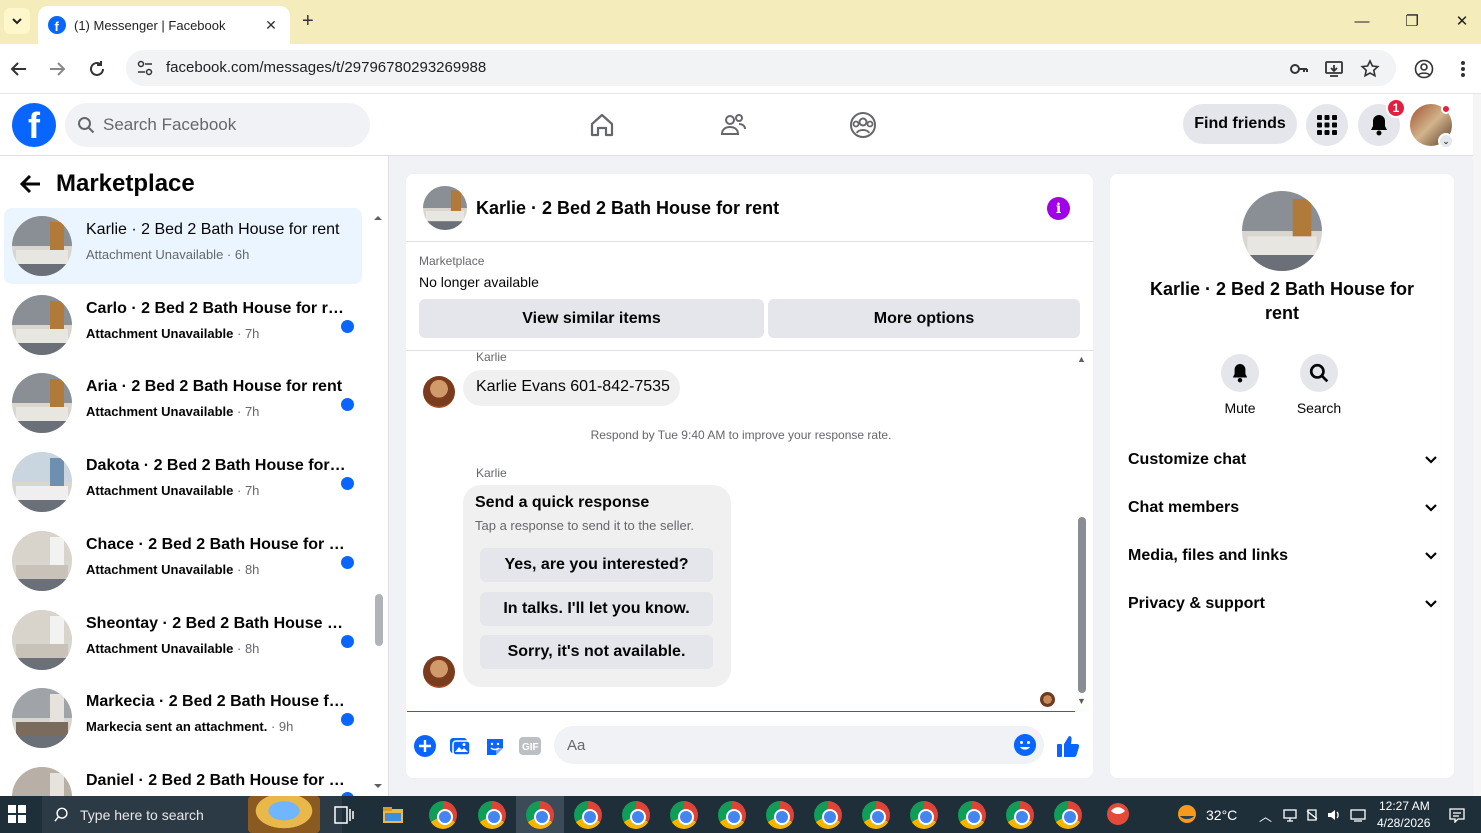 This screenshot has height=833, width=1481. What do you see at coordinates (217, 125) in the screenshot?
I see `facebook-search-bar: Search Facebook` at bounding box center [217, 125].